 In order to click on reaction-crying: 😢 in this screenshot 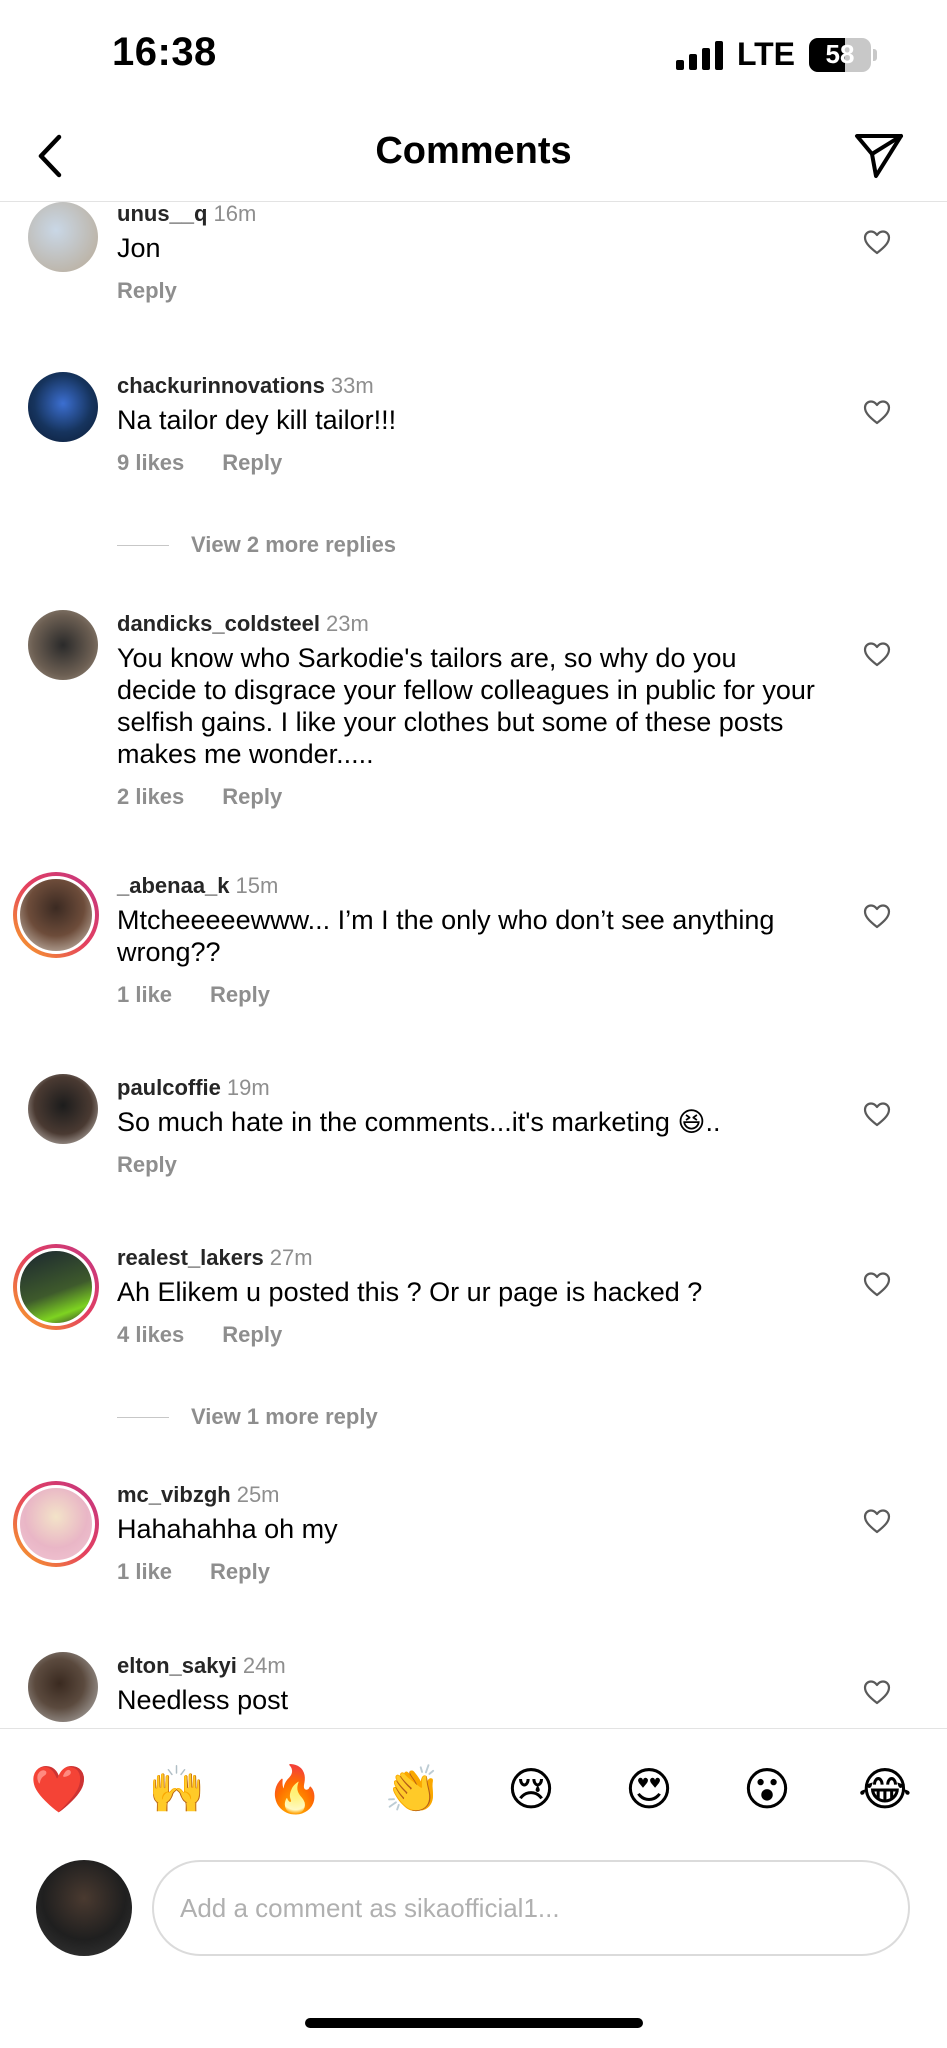, I will do `click(531, 1789)`.